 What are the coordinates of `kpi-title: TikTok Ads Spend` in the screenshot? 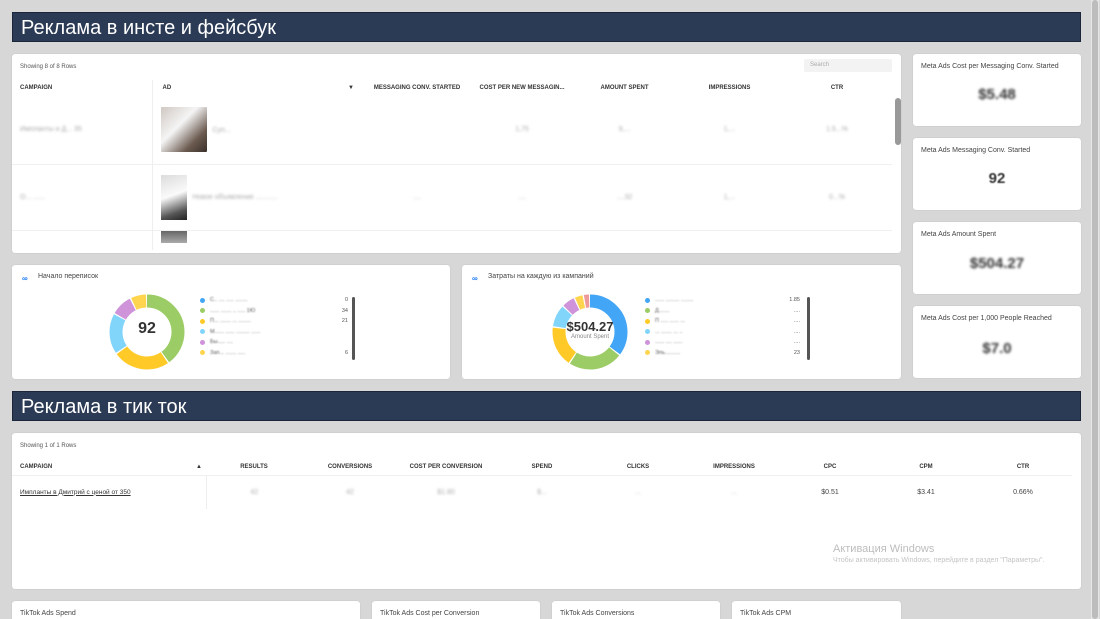 It's located at (48, 613).